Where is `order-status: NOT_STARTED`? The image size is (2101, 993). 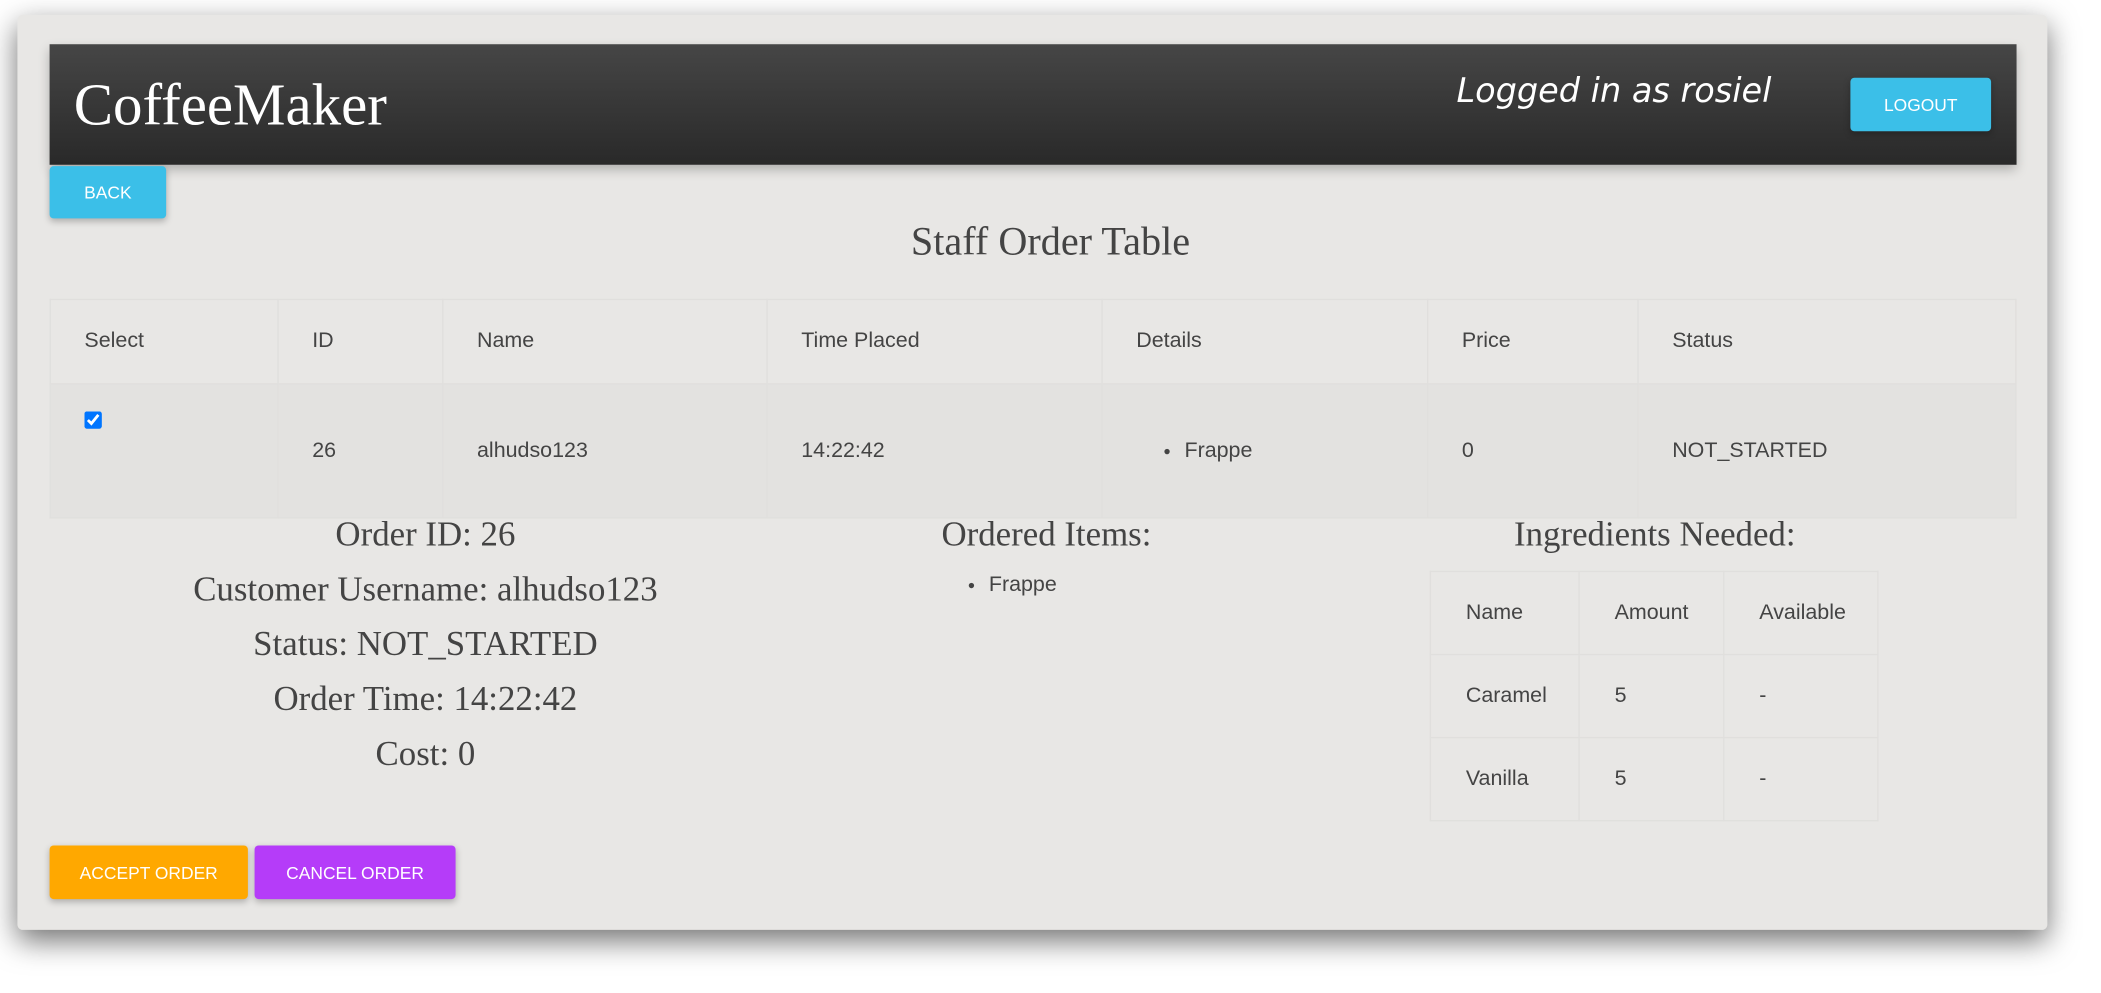 order-status: NOT_STARTED is located at coordinates (1827, 451).